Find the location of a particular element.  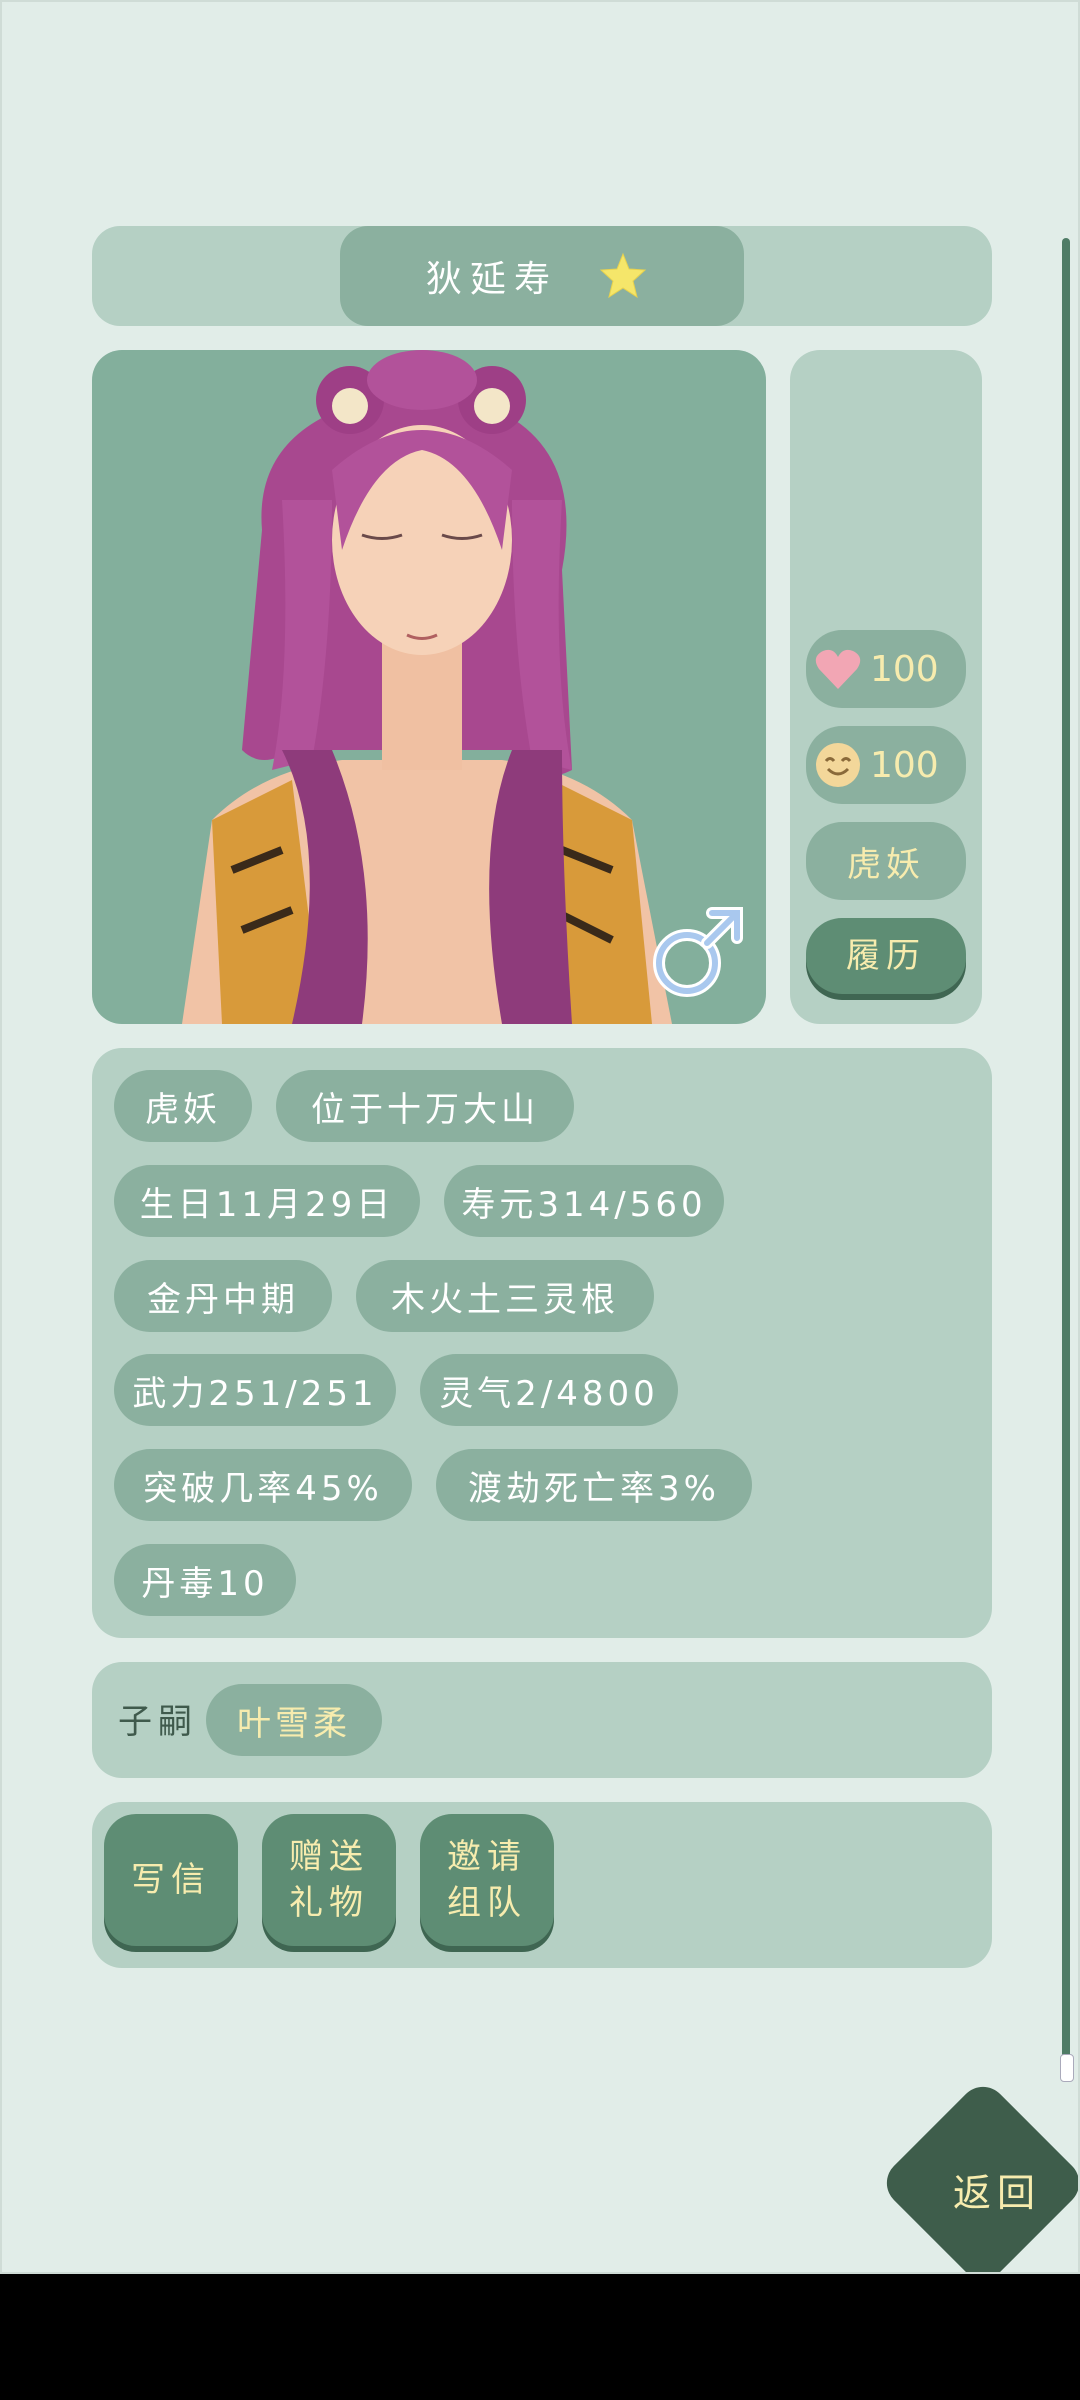

attr-race-tag: 虎妖 is located at coordinates (183, 1106).